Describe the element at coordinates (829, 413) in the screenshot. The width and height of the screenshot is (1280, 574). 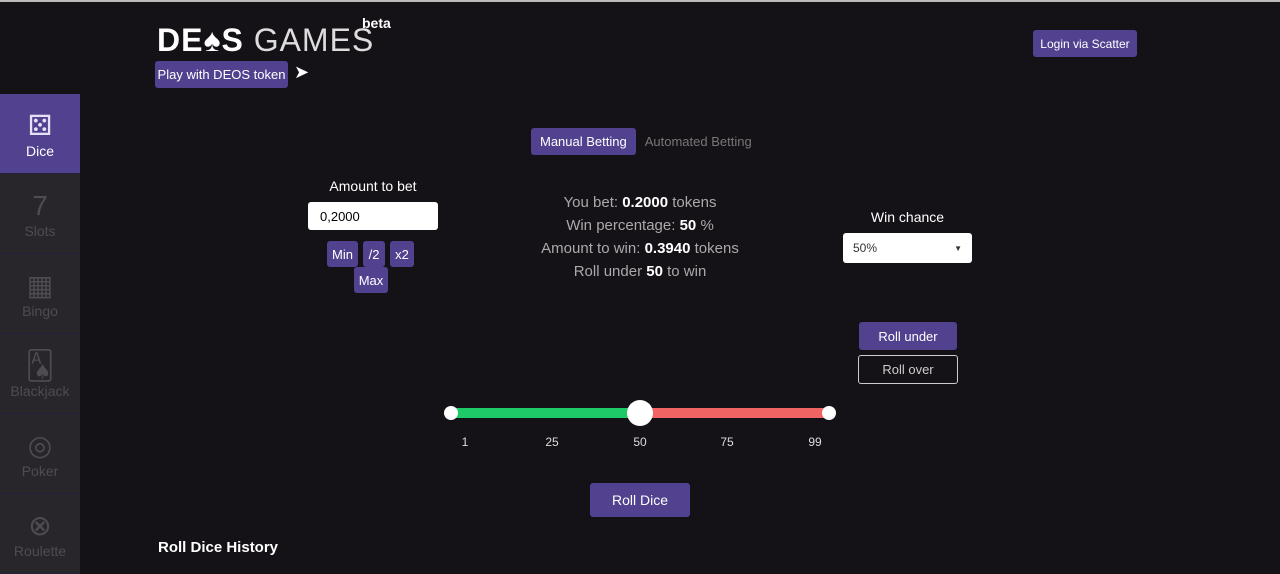
I see `slider-max-handle` at that location.